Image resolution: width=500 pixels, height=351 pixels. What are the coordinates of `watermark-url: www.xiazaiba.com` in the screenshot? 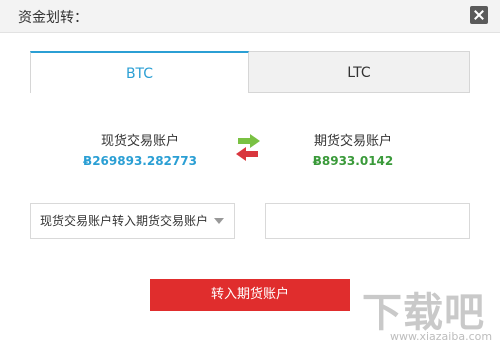 It's located at (441, 336).